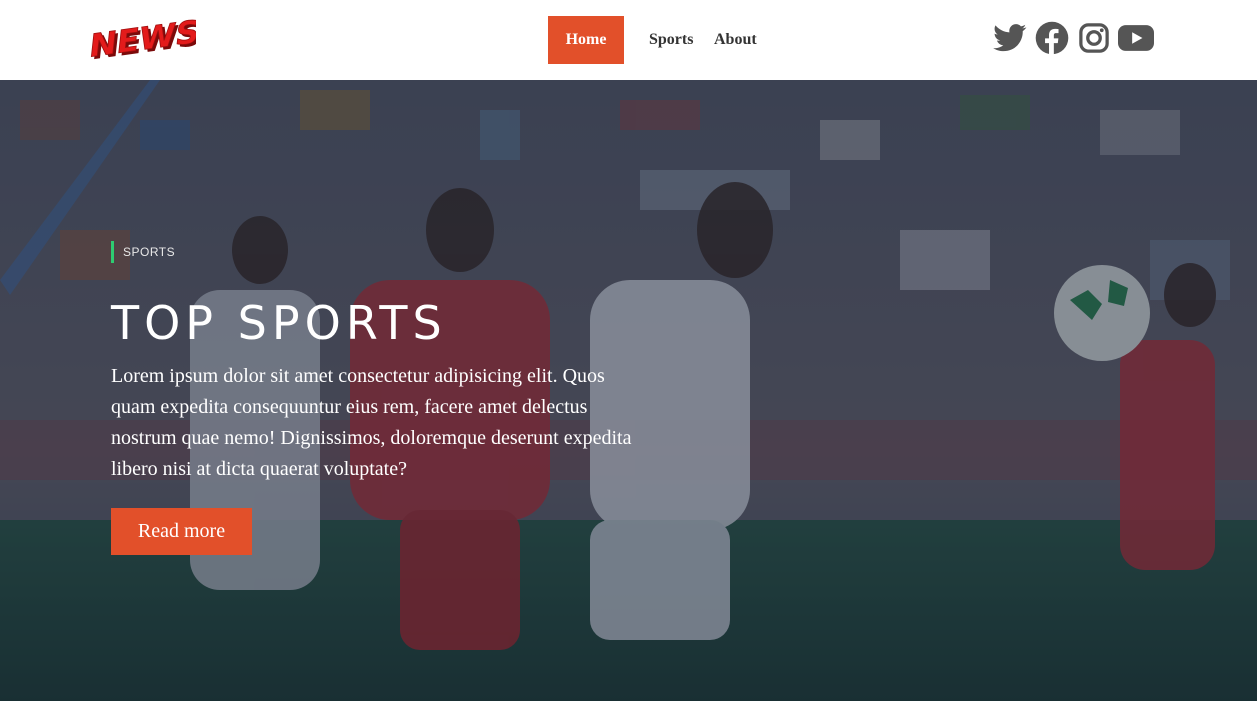 Image resolution: width=1257 pixels, height=701 pixels. What do you see at coordinates (1010, 38) in the screenshot?
I see `twitter-icon` at bounding box center [1010, 38].